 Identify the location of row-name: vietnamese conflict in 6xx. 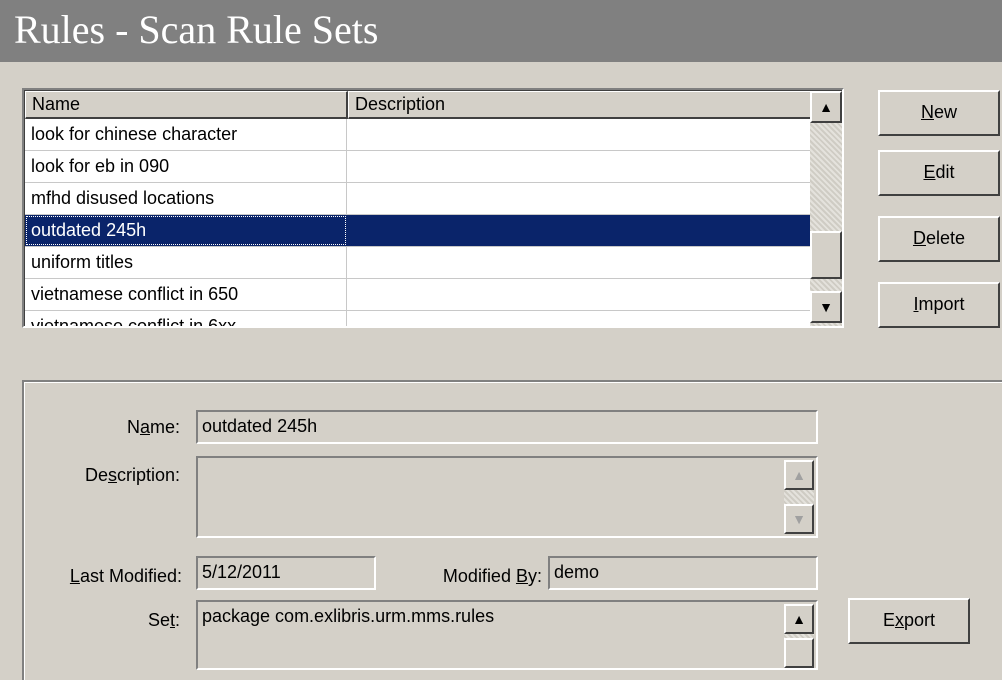
(186, 318).